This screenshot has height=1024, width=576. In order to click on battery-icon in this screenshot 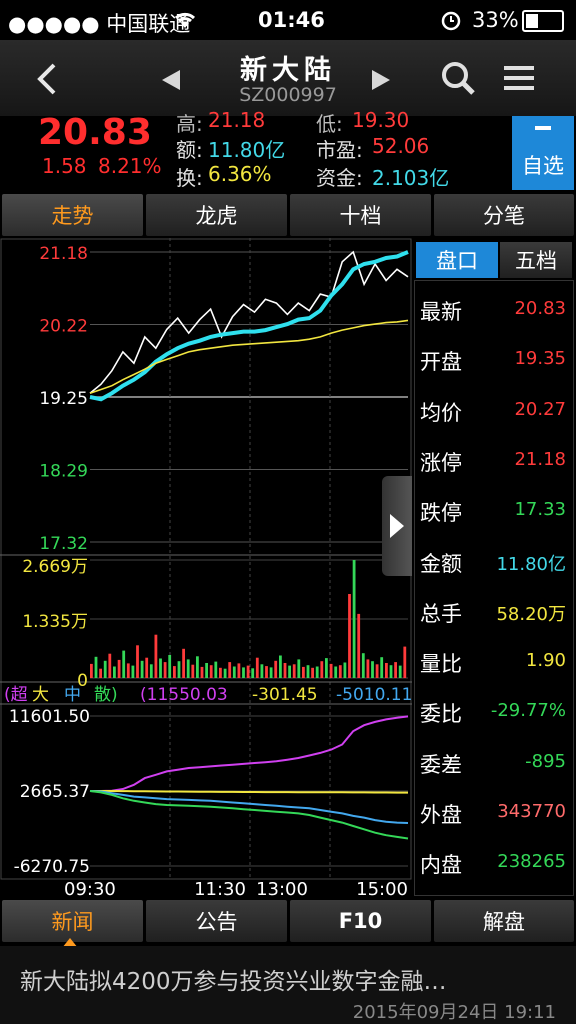, I will do `click(543, 21)`.